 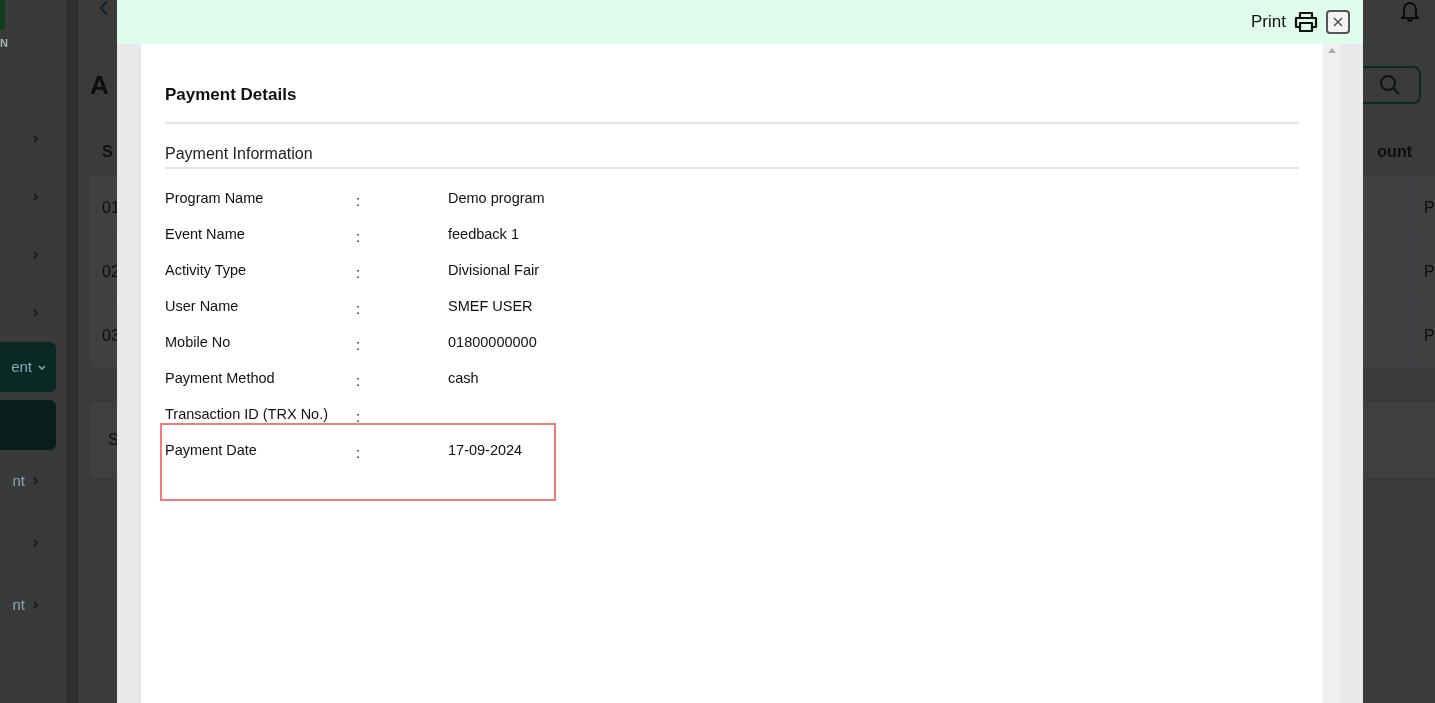 What do you see at coordinates (4, 43) in the screenshot?
I see `logo-text: N` at bounding box center [4, 43].